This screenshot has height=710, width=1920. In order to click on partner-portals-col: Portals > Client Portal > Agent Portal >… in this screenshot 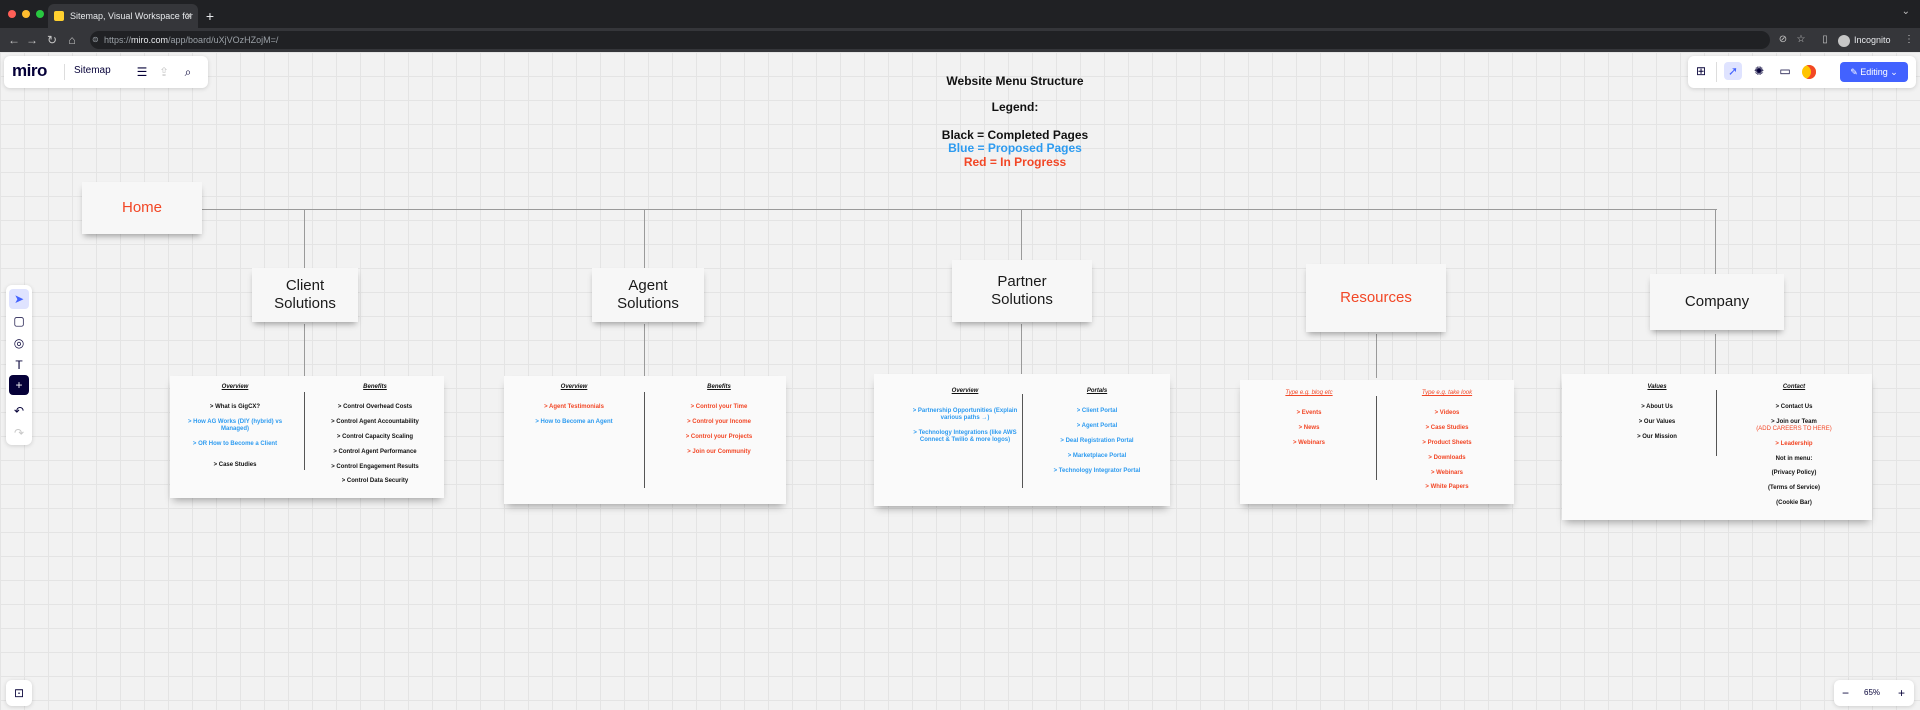, I will do `click(1097, 435)`.